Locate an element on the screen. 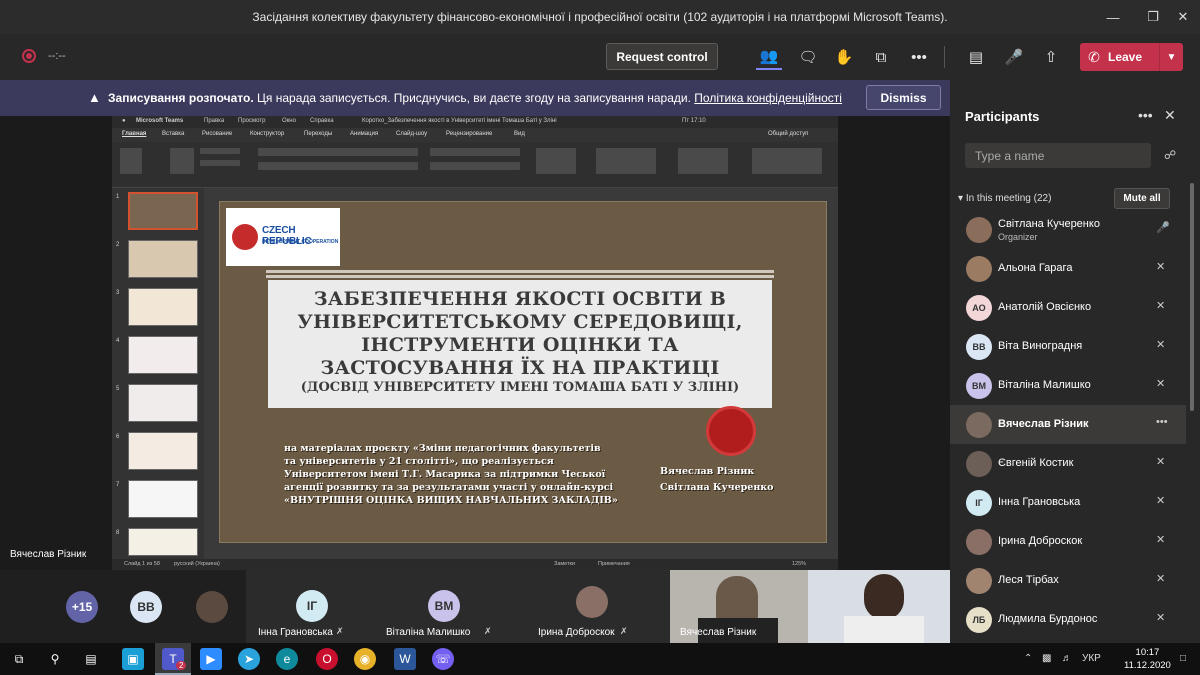 This screenshot has height=675, width=1200. participant-tile: ВВ is located at coordinates (146, 606).